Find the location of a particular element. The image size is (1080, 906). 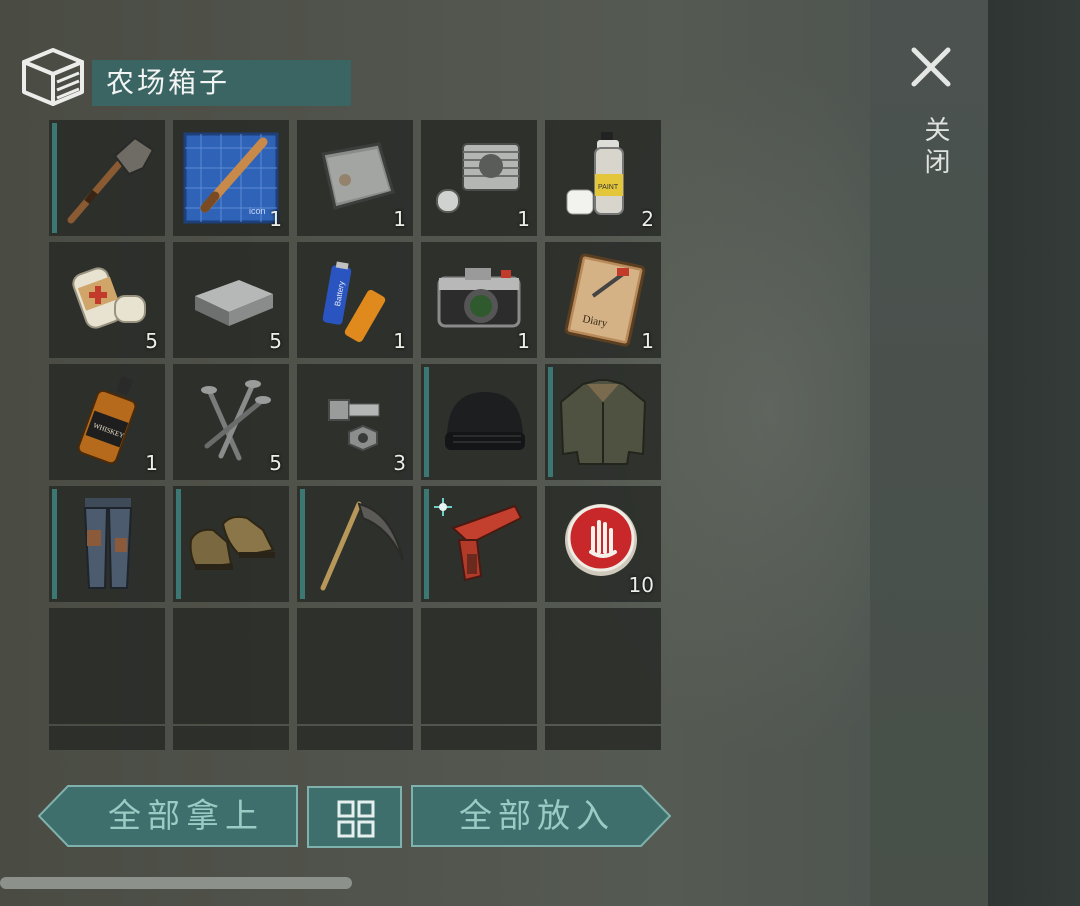

whiskey-icon: WHISKEY is located at coordinates (107, 420).